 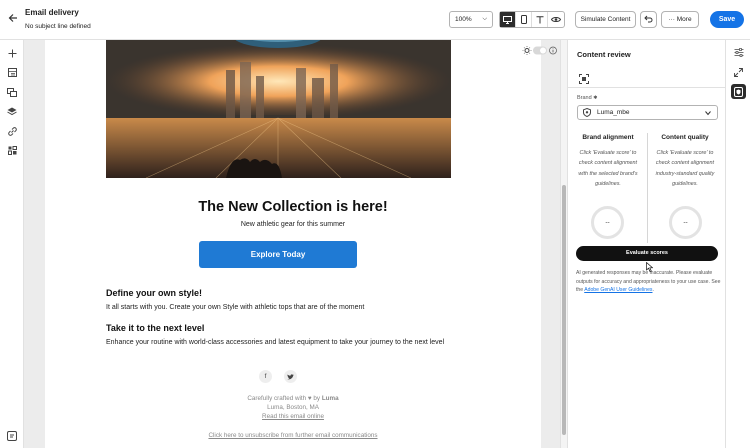 I want to click on simulate-content-button: Simulate Content, so click(x=605, y=19).